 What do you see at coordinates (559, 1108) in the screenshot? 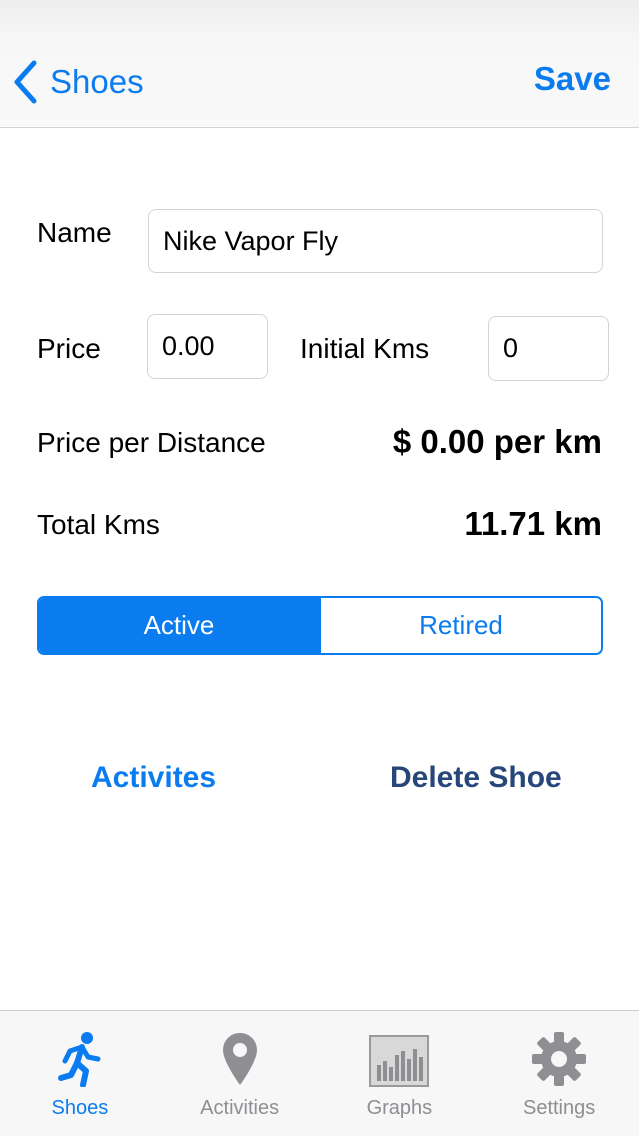
I see `tab-settings-label: Settings` at bounding box center [559, 1108].